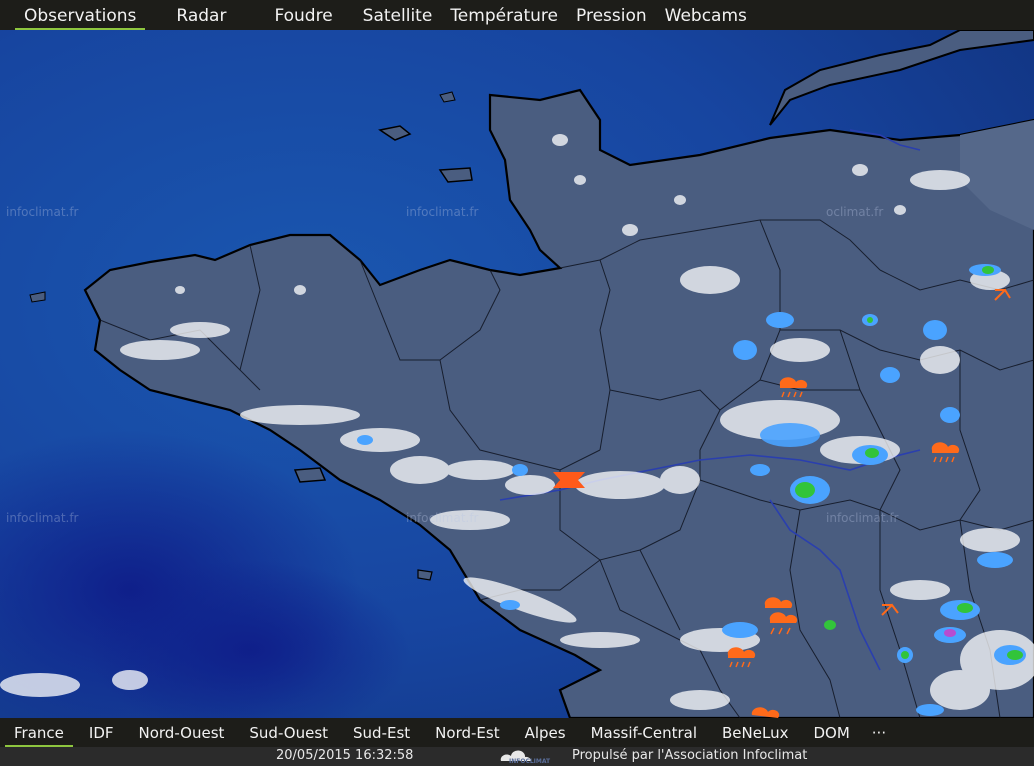  I want to click on region-tab-more: ···, so click(879, 732).